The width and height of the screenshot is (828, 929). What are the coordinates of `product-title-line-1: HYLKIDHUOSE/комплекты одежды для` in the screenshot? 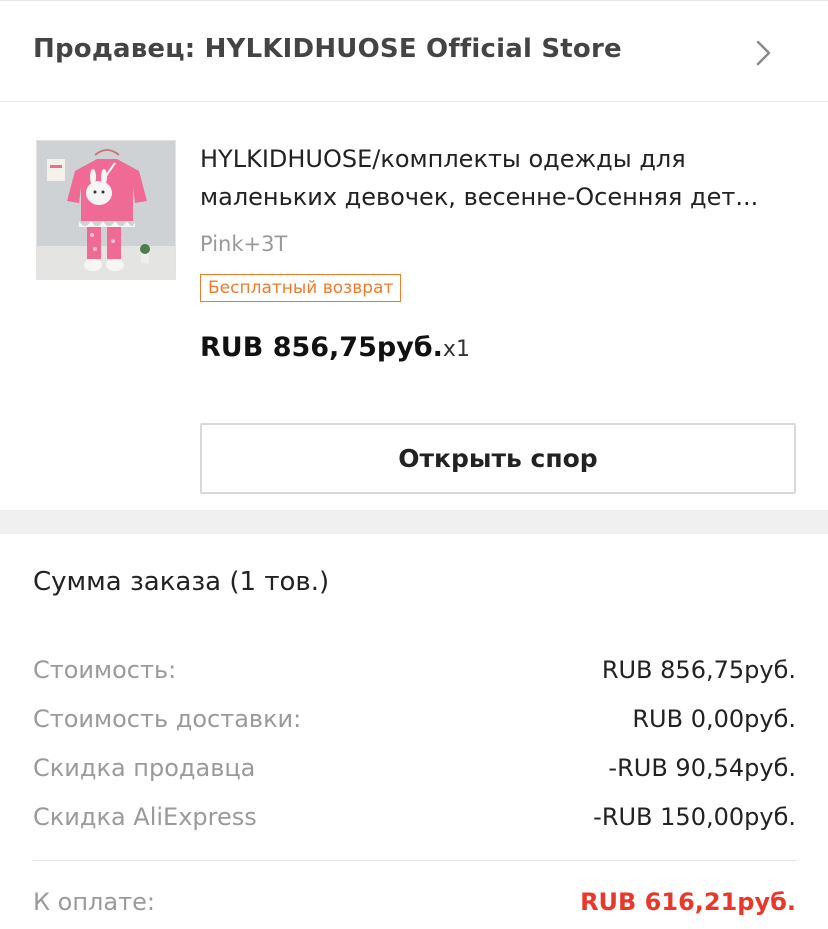 It's located at (443, 159).